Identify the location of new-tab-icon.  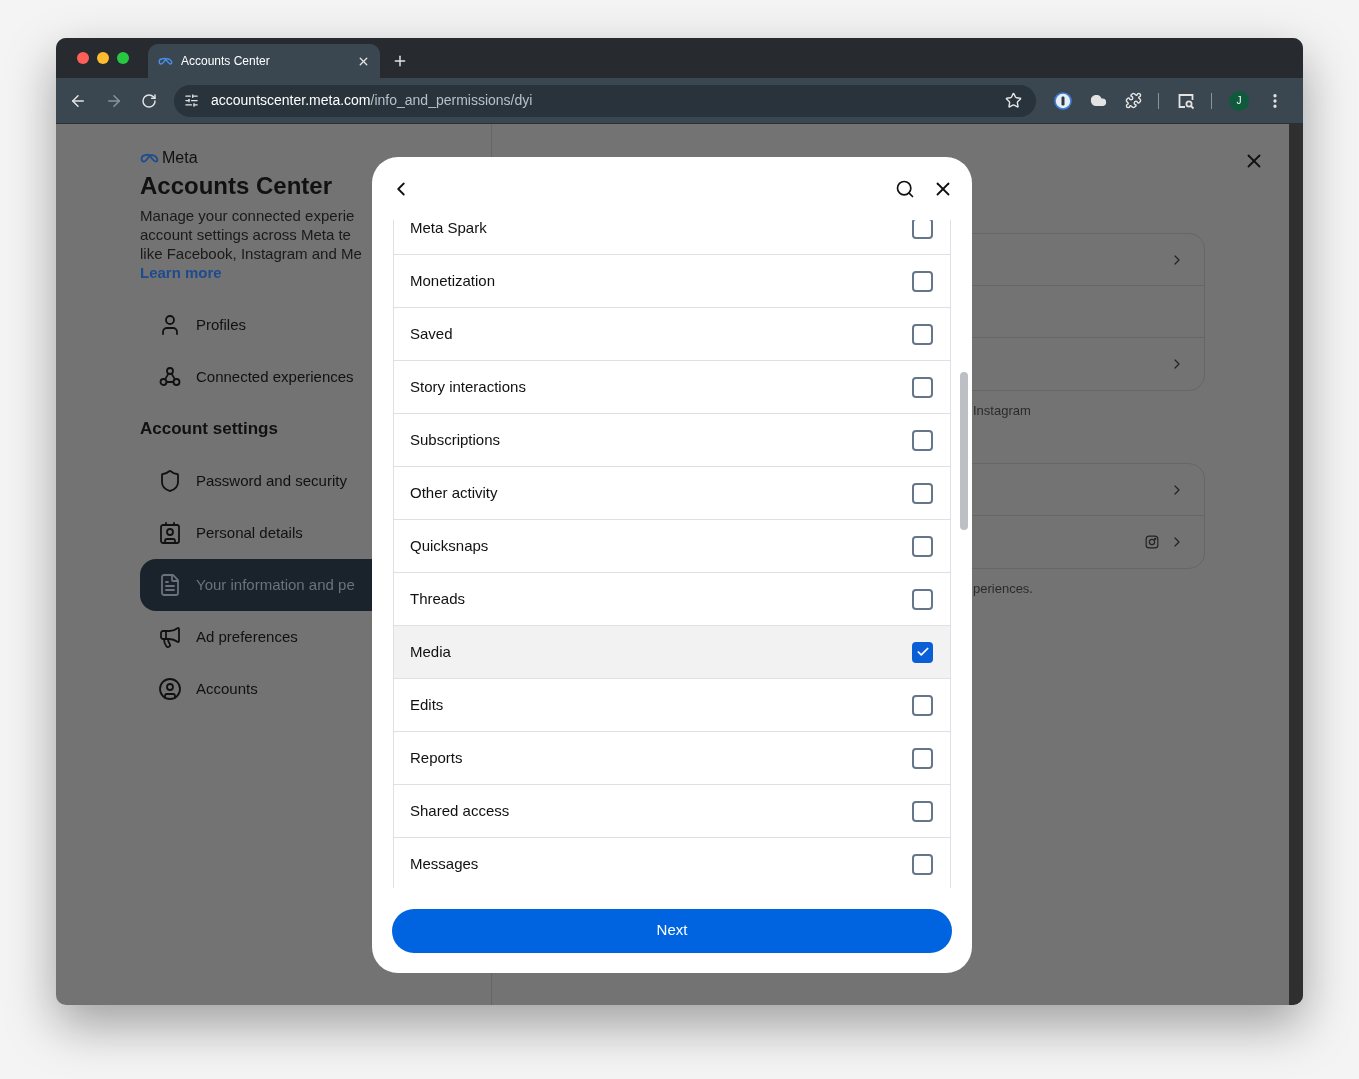
(400, 61).